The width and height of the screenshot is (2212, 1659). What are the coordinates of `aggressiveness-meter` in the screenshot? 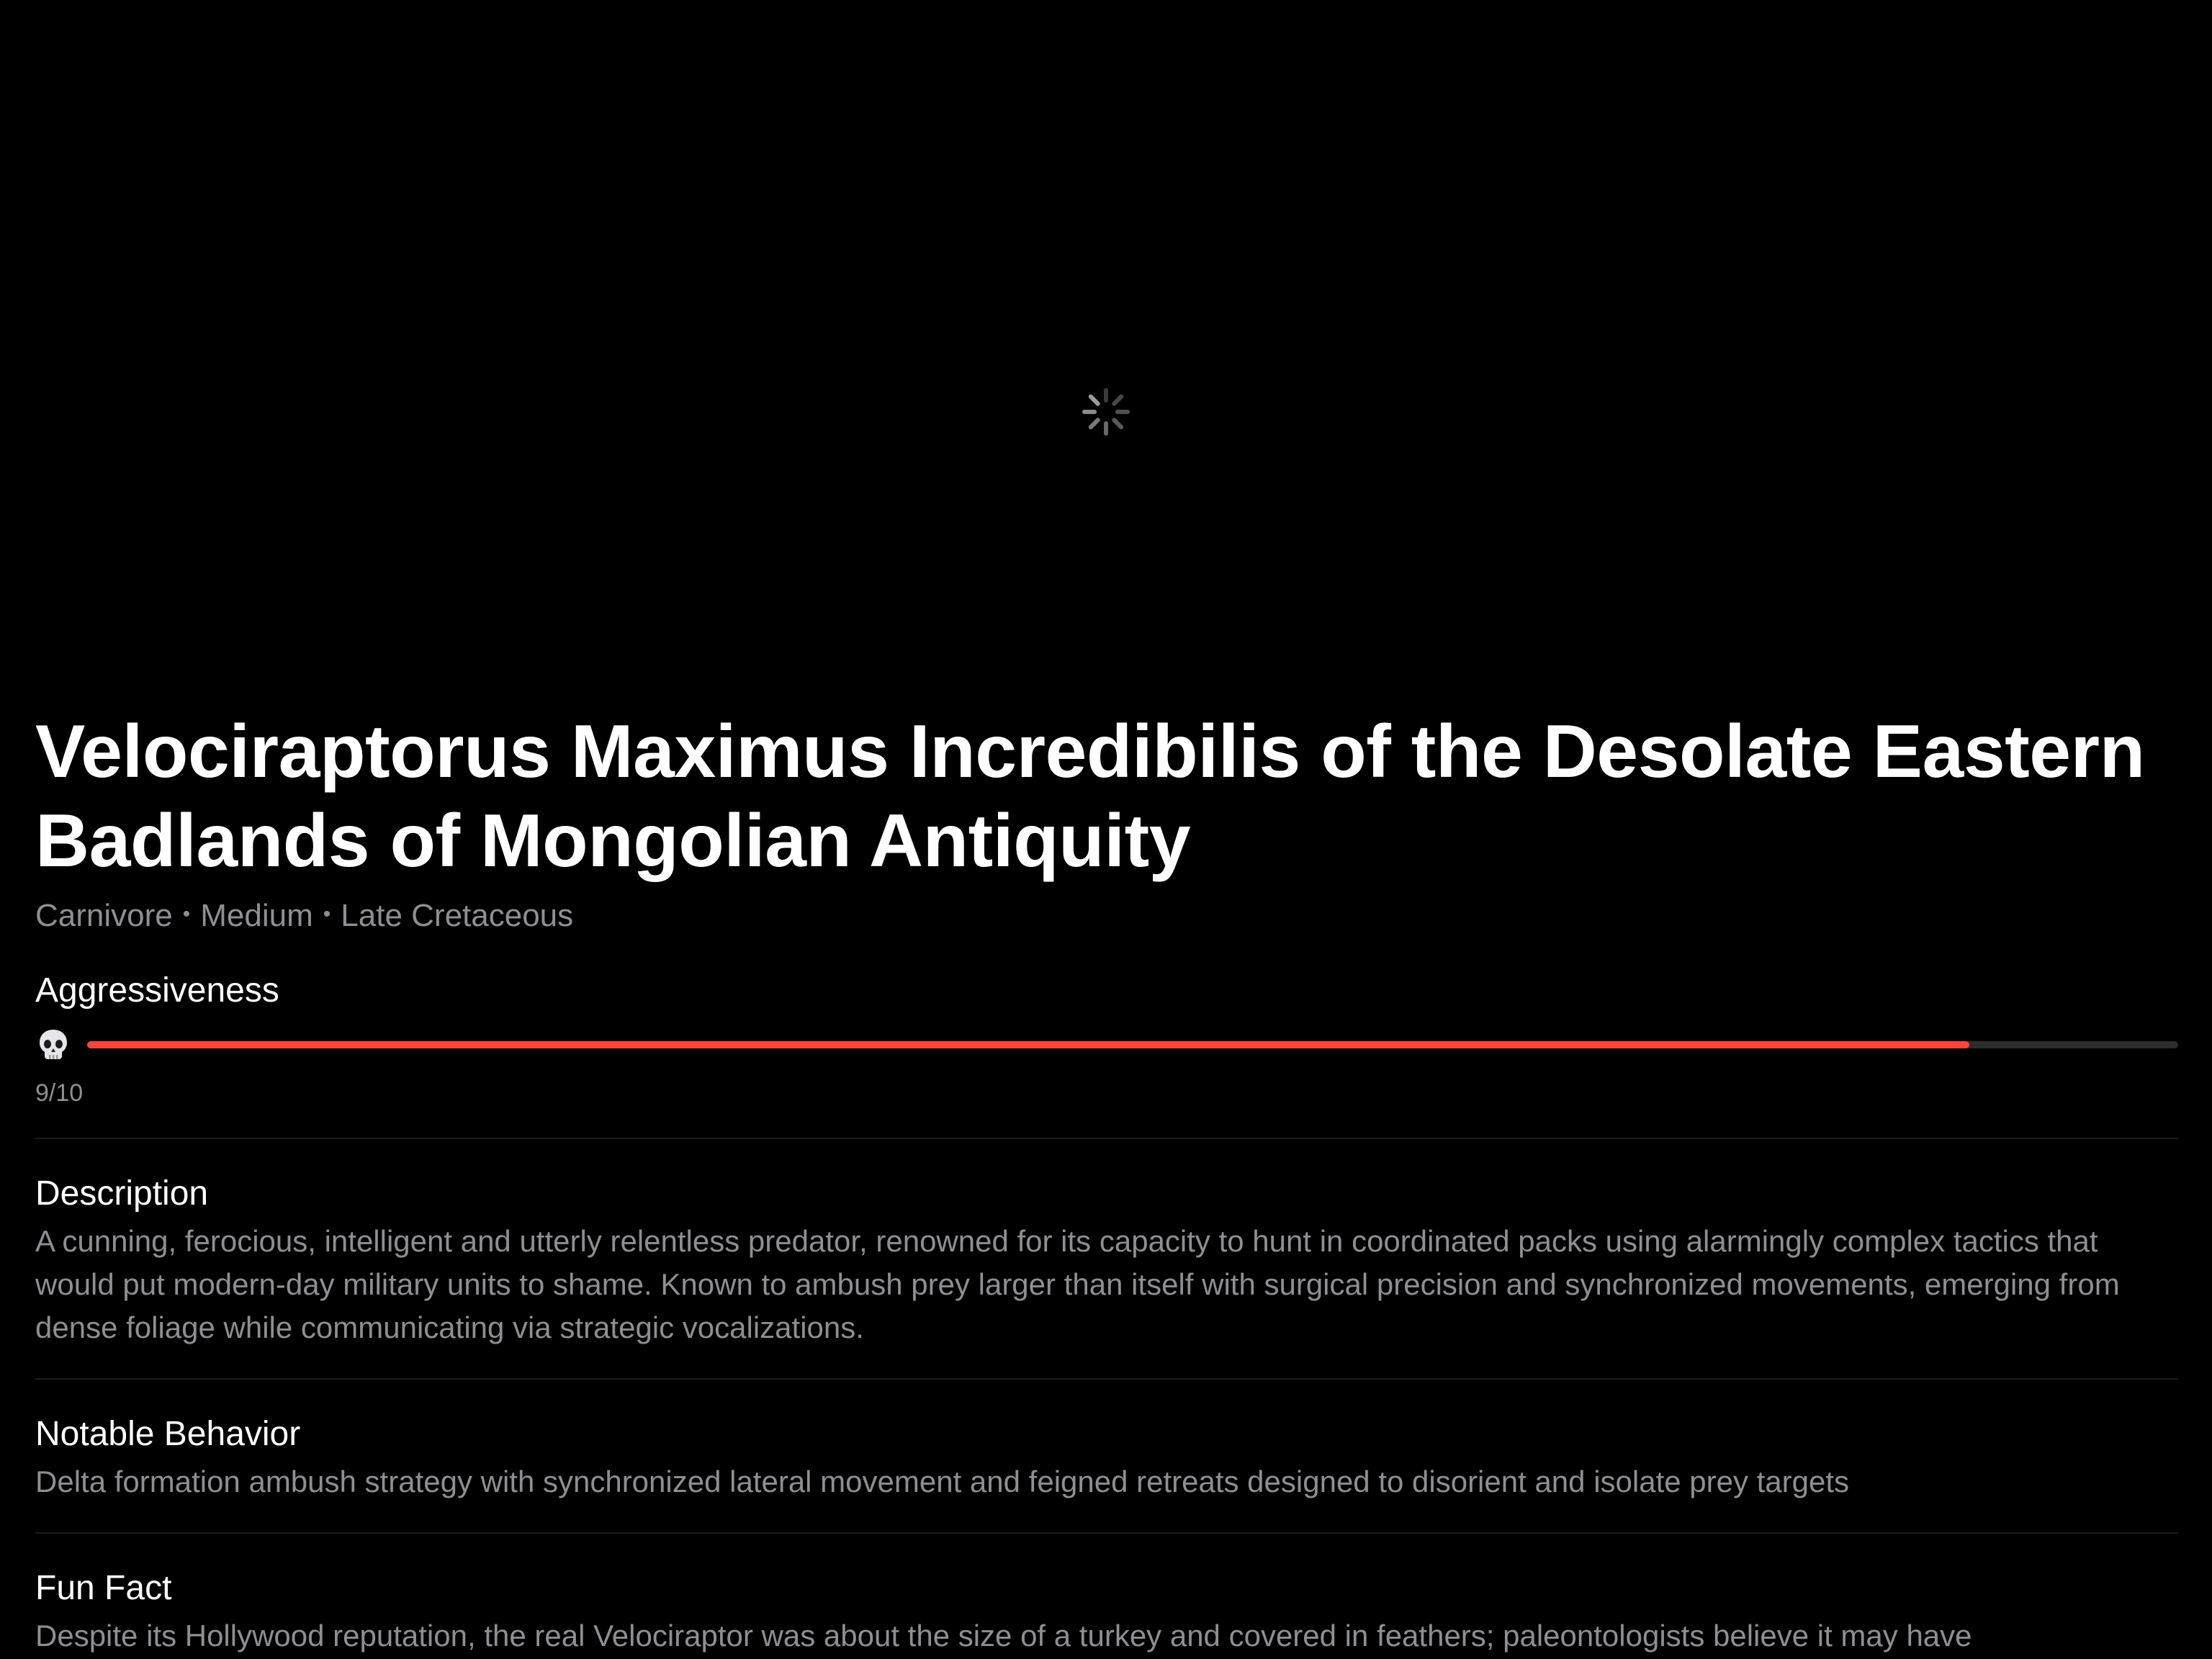 It's located at (1107, 1045).